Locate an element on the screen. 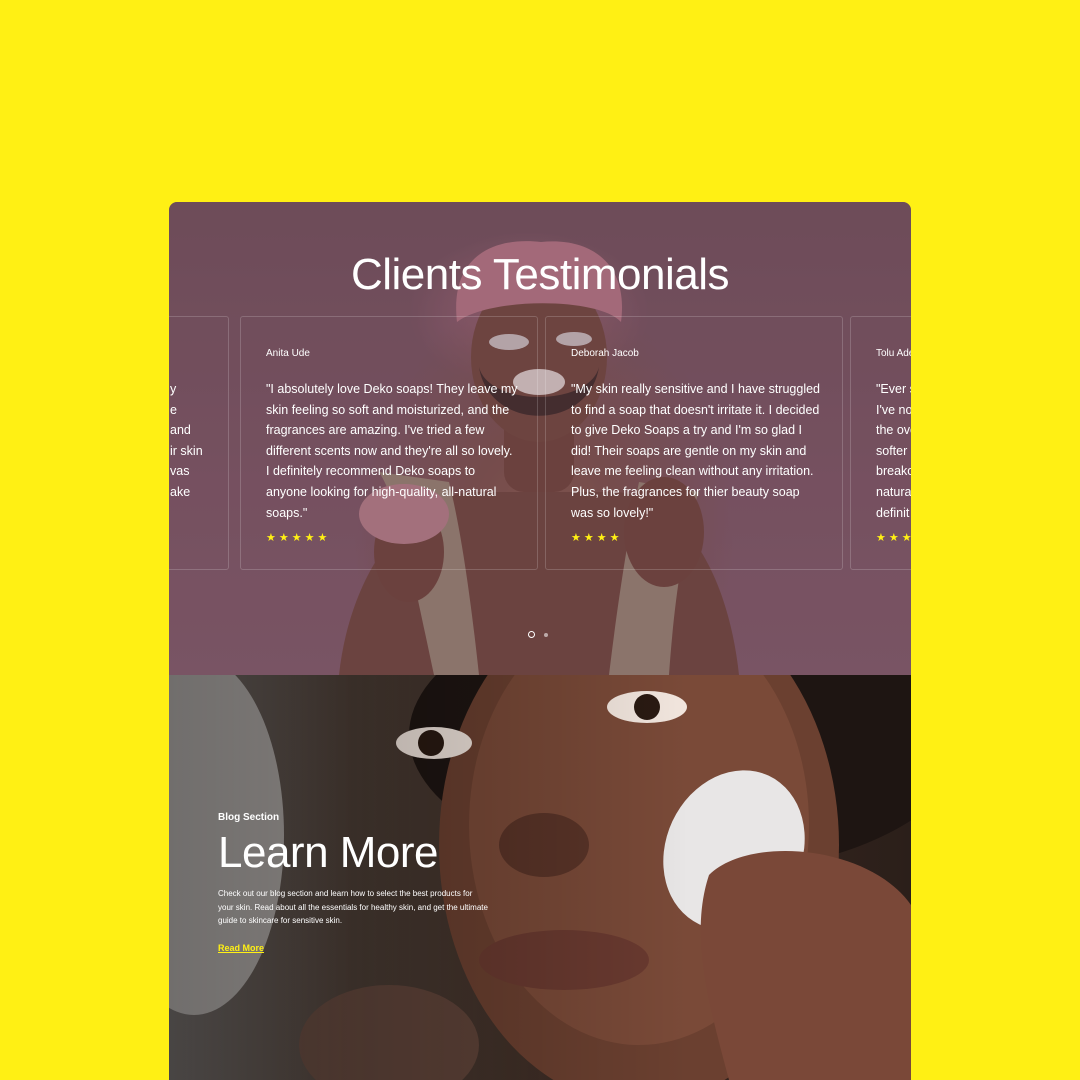 This screenshot has height=1080, width=1080. testimonial-author: Deborah Jacob is located at coordinates (605, 353).